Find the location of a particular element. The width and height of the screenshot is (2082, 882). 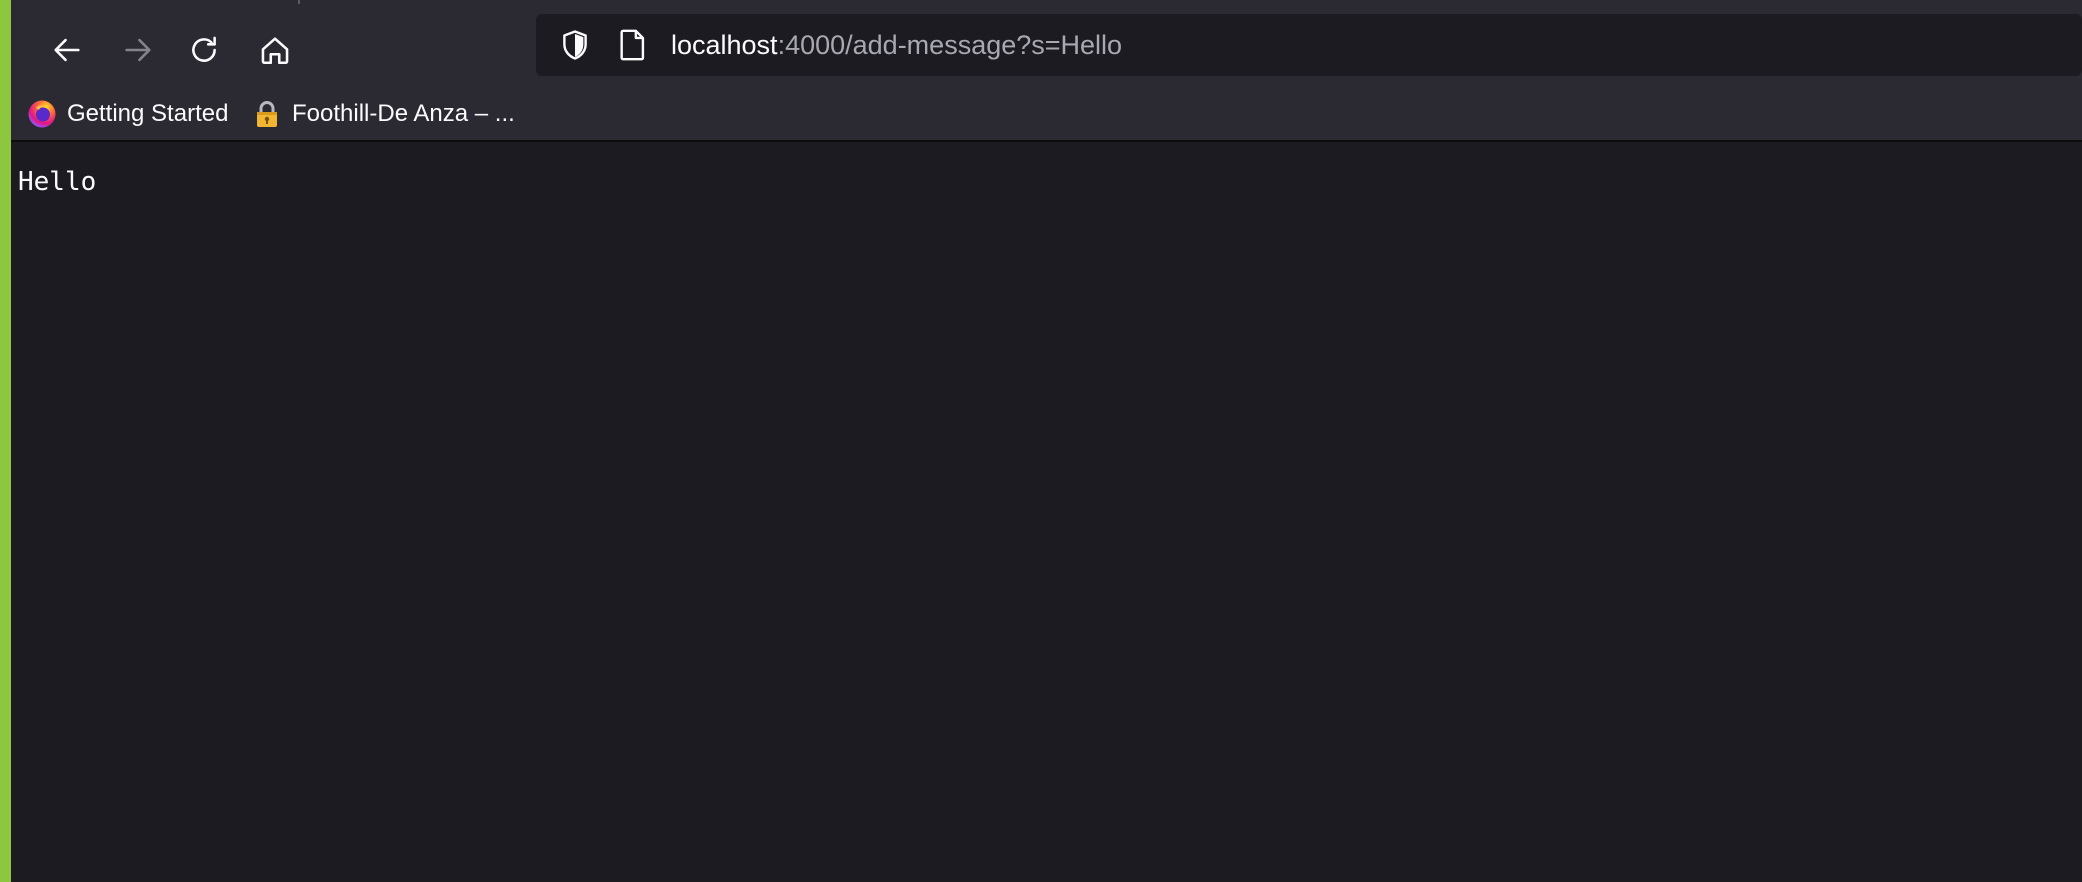

page-body-text: Hello is located at coordinates (57, 182).